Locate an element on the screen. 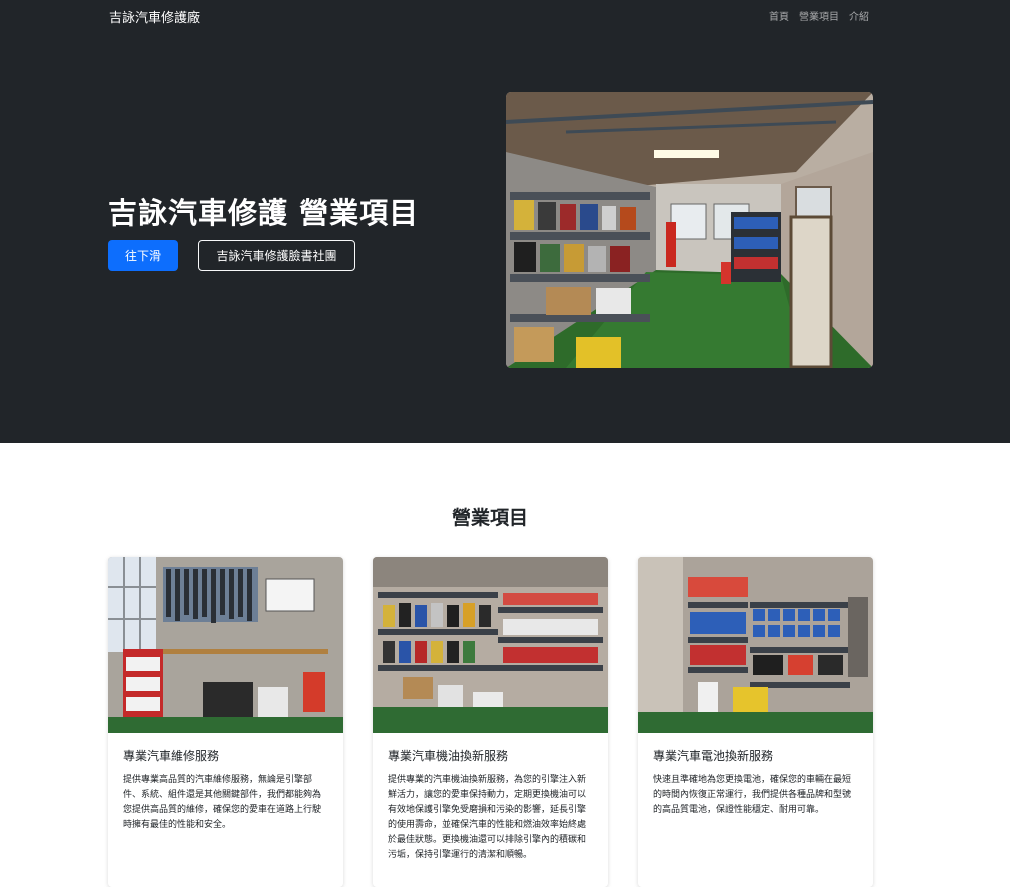 The height and width of the screenshot is (887, 1010). service-card-title: 專業汽車機油換新服務 is located at coordinates (448, 756).